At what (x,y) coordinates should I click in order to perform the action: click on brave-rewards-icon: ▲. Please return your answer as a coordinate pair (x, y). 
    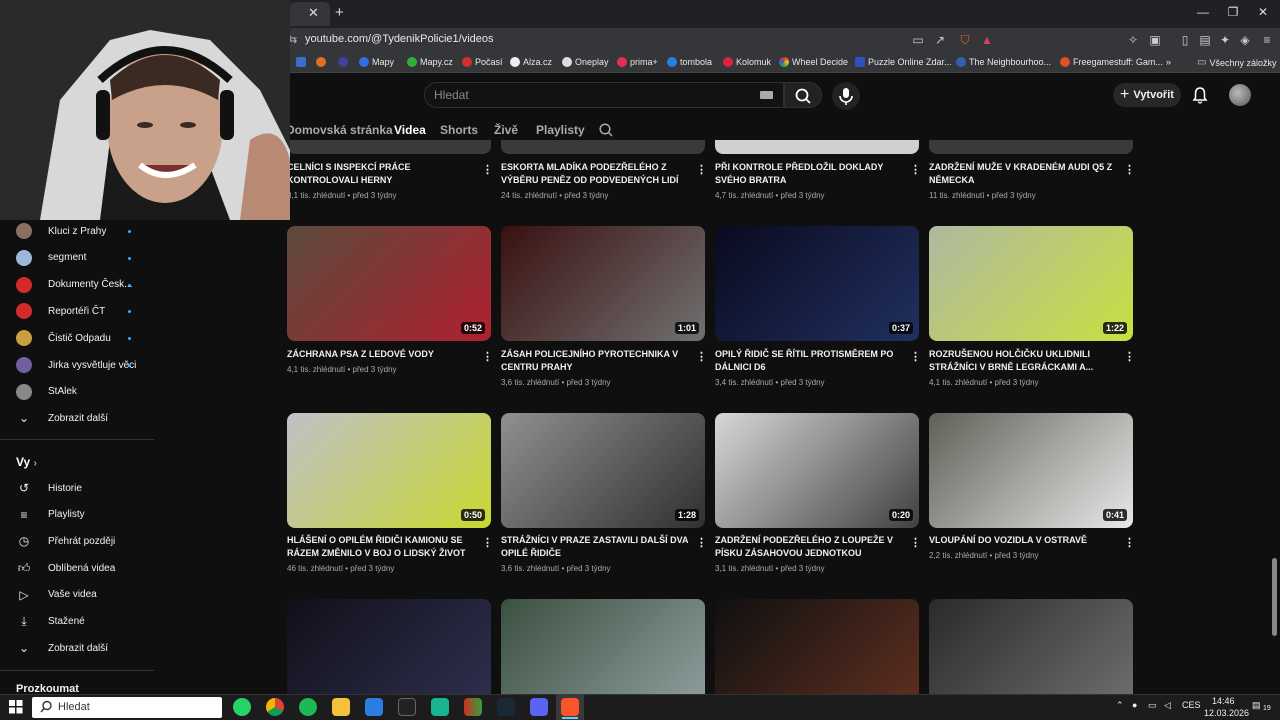
    Looking at the image, I should click on (987, 40).